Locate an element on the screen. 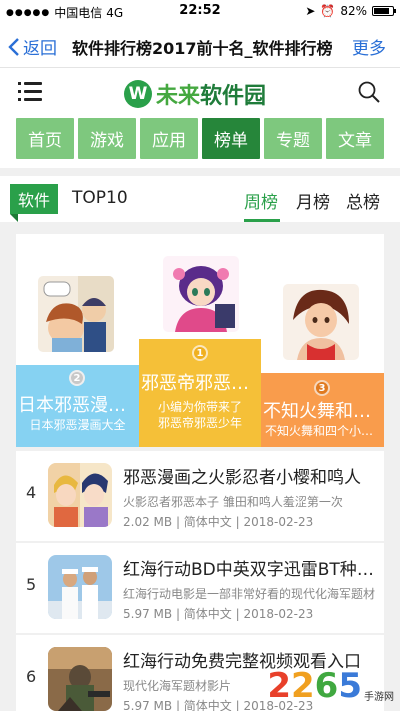 The height and width of the screenshot is (711, 400). active-period-indicator is located at coordinates (262, 220).